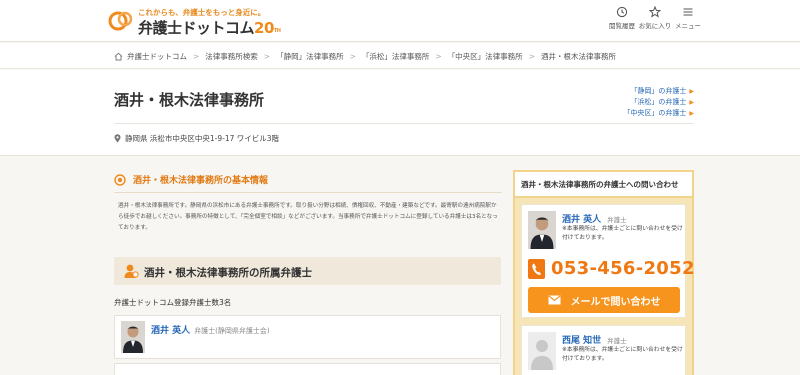  I want to click on location-pin-icon, so click(117, 138).